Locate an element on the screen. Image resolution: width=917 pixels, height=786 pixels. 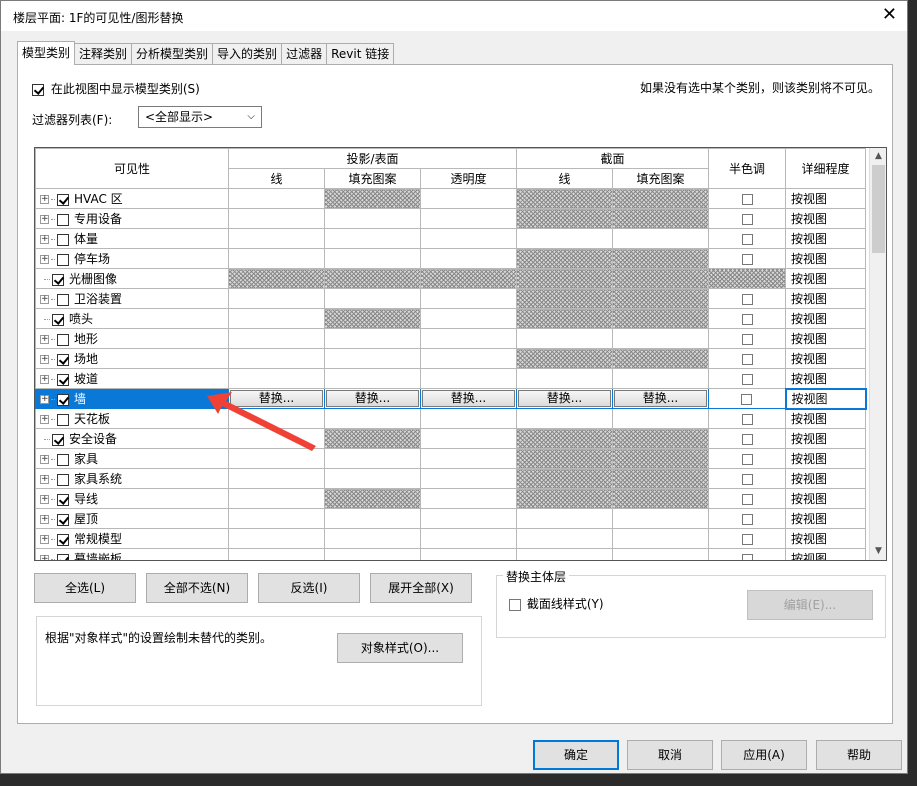
table-row: + 家具系统 按视图 is located at coordinates (450, 478).